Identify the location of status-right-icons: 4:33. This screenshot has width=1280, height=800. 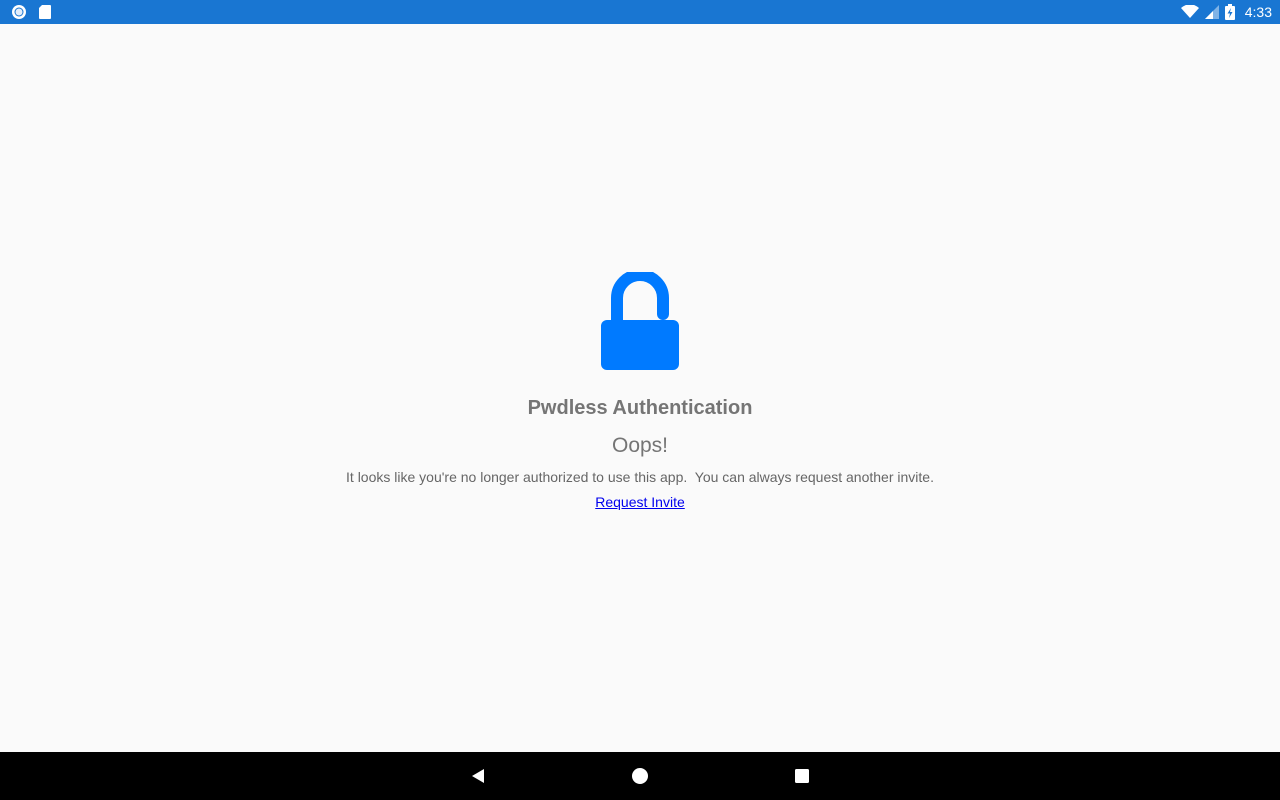
(1226, 12).